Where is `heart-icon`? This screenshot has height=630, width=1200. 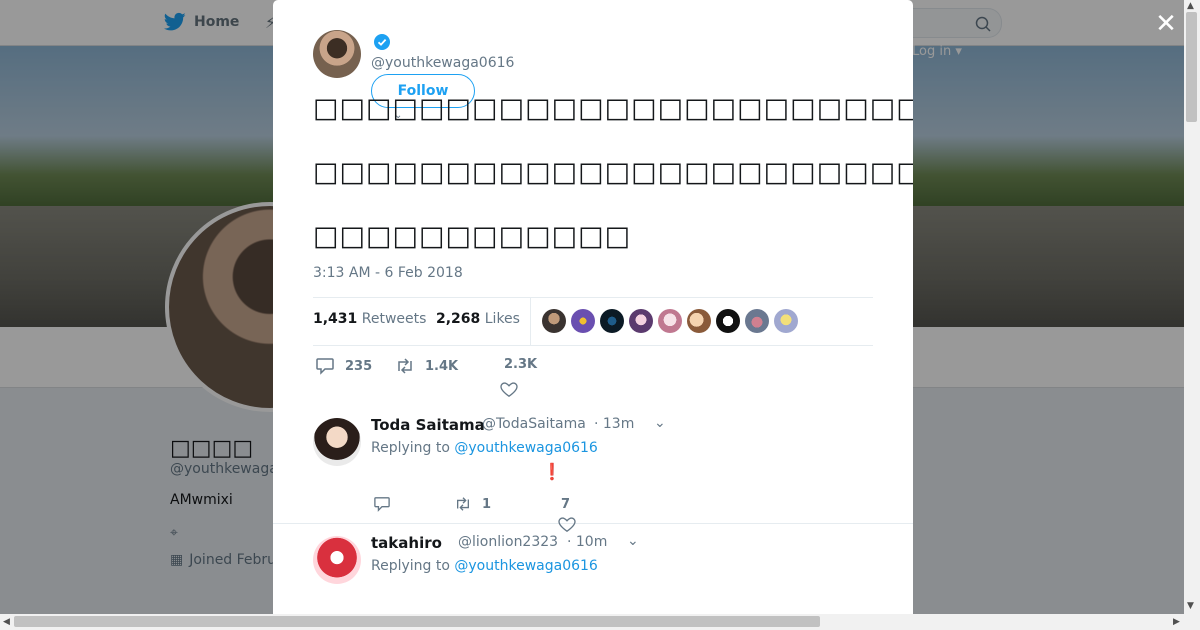
heart-icon is located at coordinates (509, 390).